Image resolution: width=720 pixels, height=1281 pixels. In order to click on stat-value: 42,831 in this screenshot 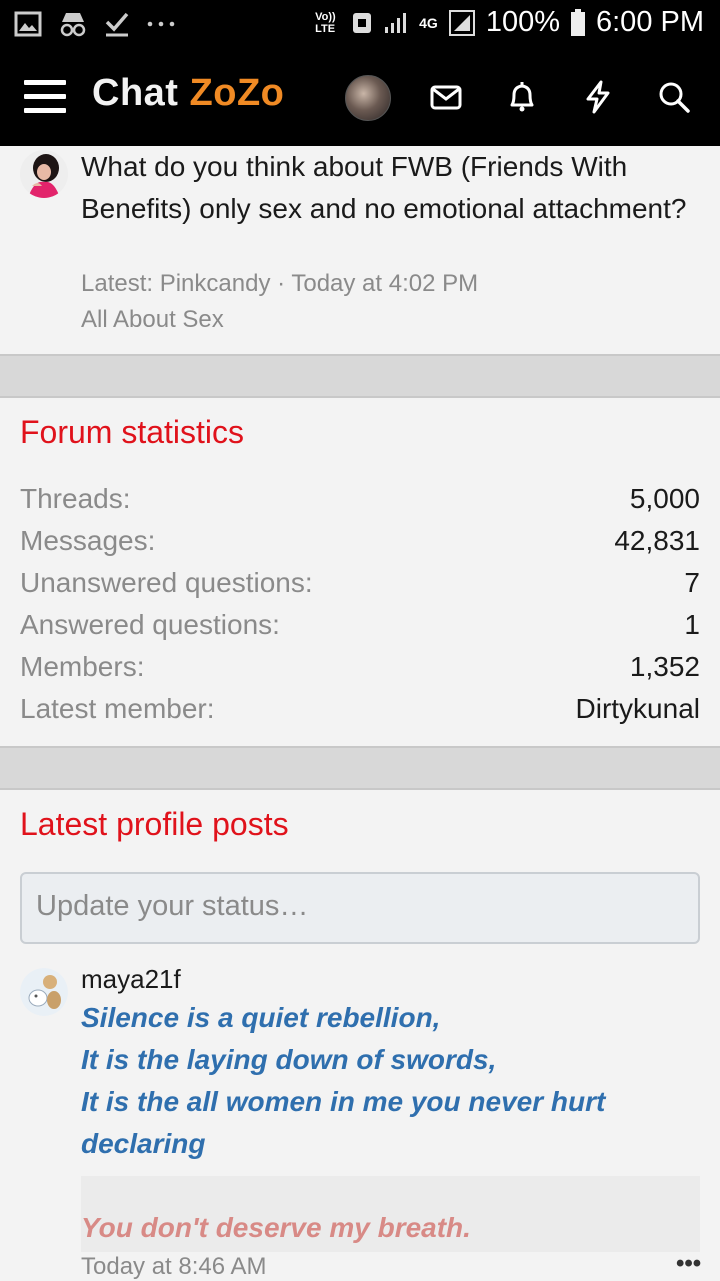, I will do `click(657, 540)`.